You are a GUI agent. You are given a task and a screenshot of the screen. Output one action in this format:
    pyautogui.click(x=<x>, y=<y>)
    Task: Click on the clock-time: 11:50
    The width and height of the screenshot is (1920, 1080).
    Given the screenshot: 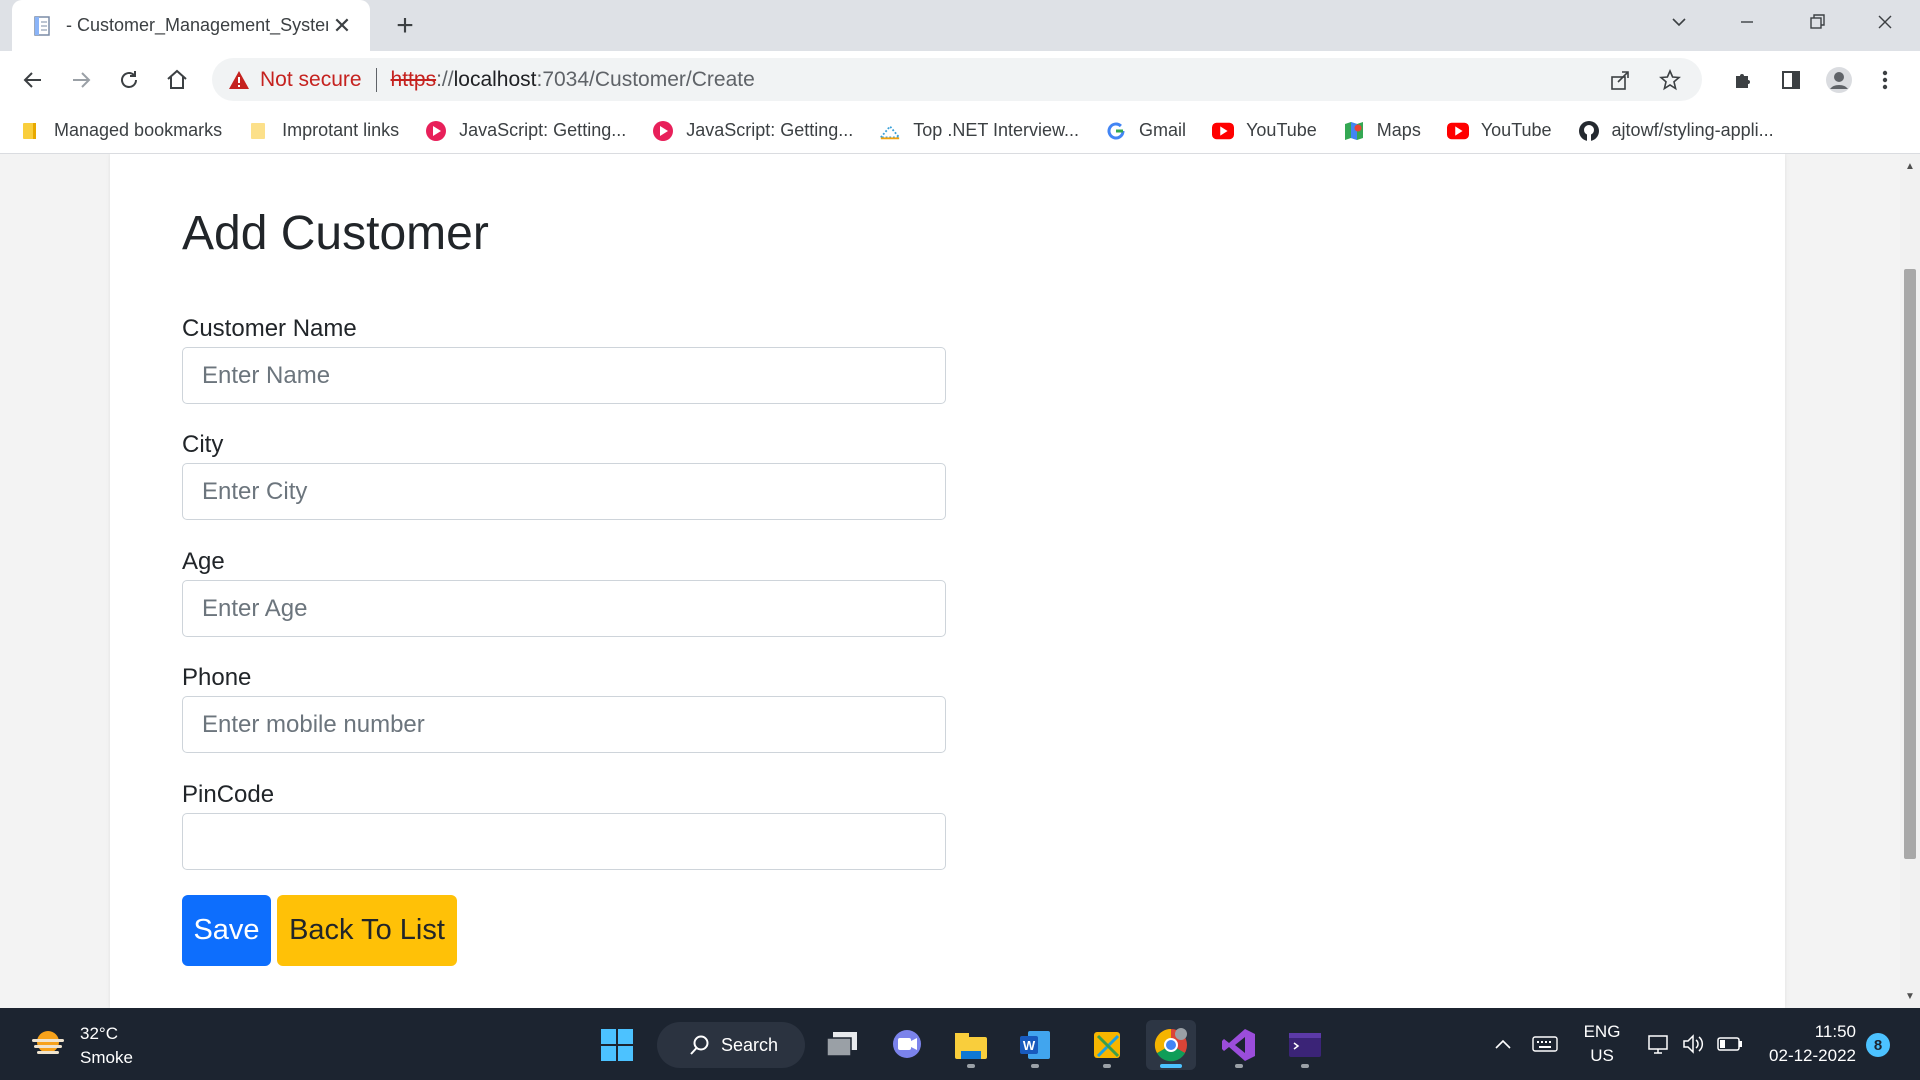 What is the action you would take?
    pyautogui.click(x=1835, y=1031)
    